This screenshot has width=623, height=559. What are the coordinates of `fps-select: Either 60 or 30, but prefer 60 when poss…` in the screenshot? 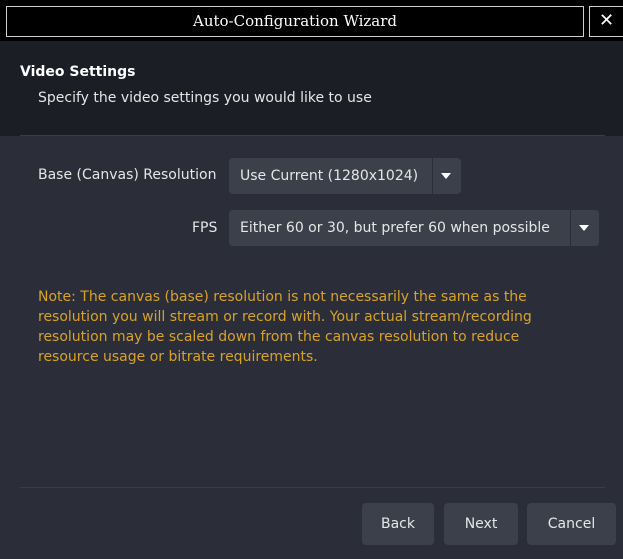 It's located at (414, 228).